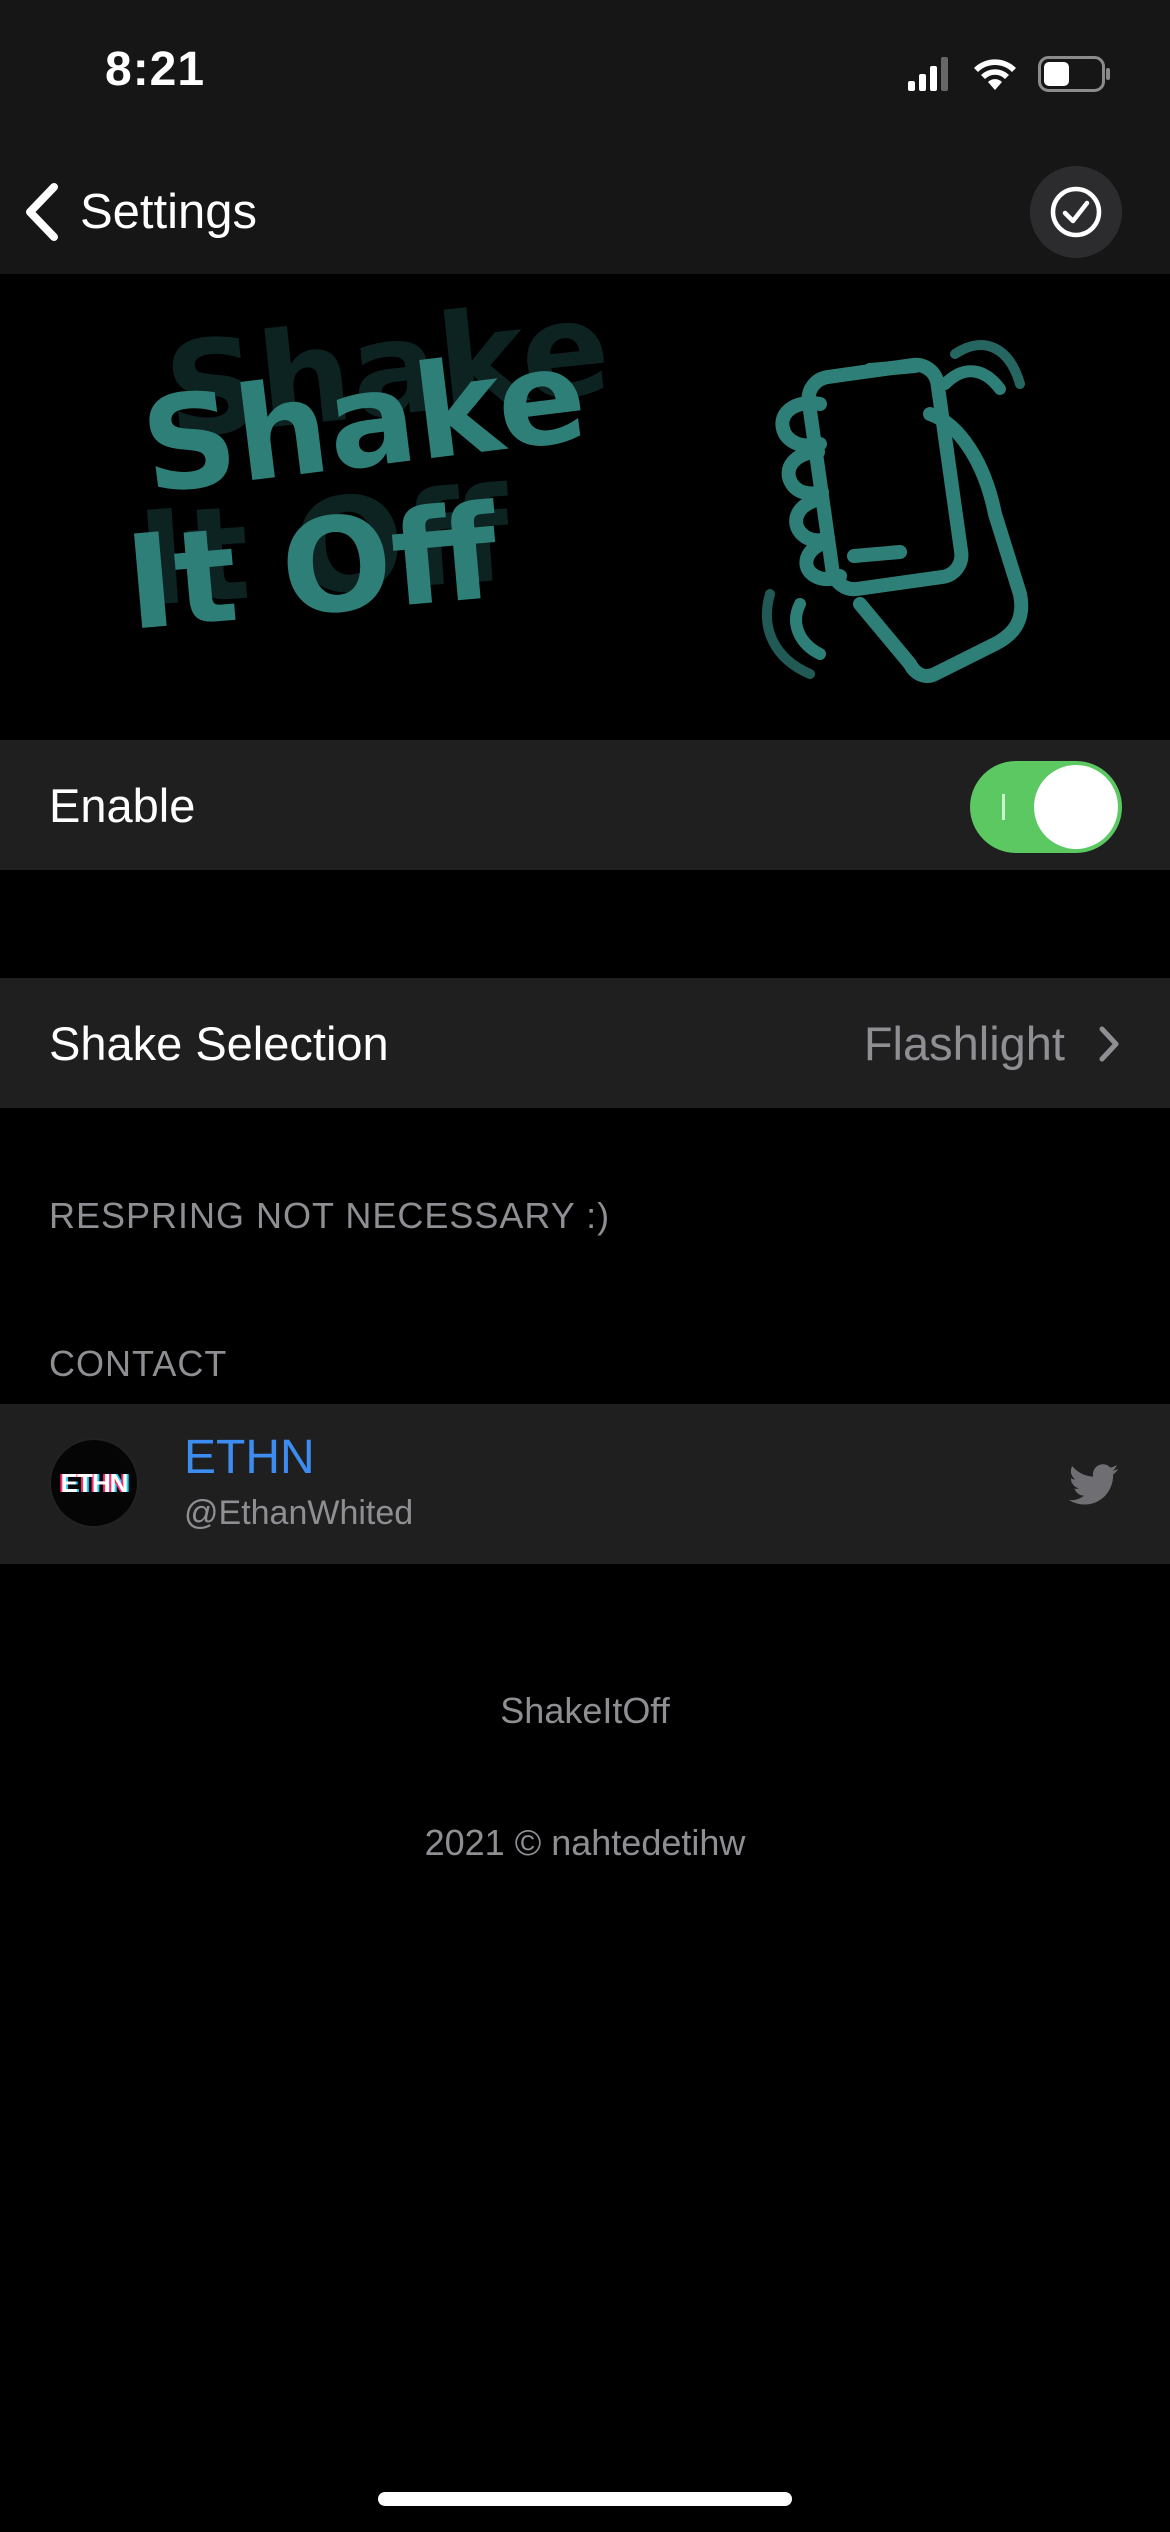 The height and width of the screenshot is (2532, 1170). Describe the element at coordinates (995, 74) in the screenshot. I see `wifi-icon` at that location.